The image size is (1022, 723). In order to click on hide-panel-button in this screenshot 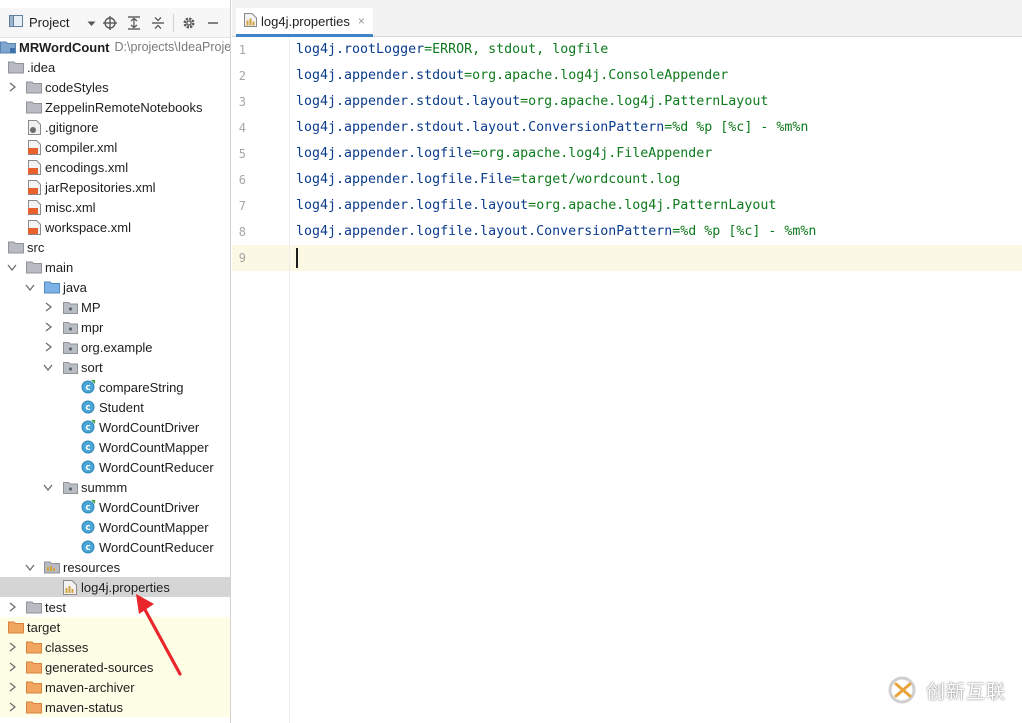, I will do `click(213, 23)`.